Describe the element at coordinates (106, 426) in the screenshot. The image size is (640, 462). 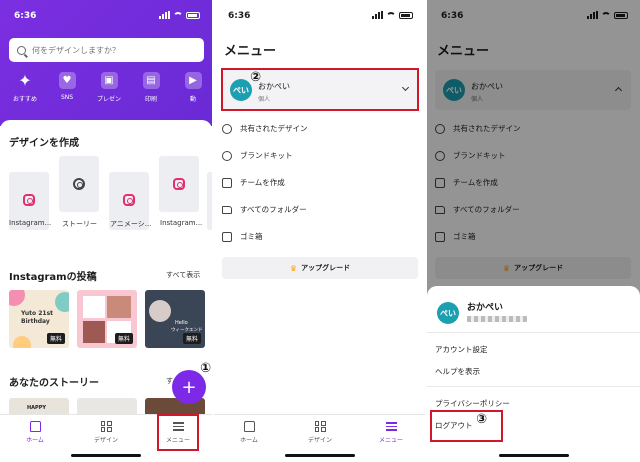
I see `grid-icon` at that location.